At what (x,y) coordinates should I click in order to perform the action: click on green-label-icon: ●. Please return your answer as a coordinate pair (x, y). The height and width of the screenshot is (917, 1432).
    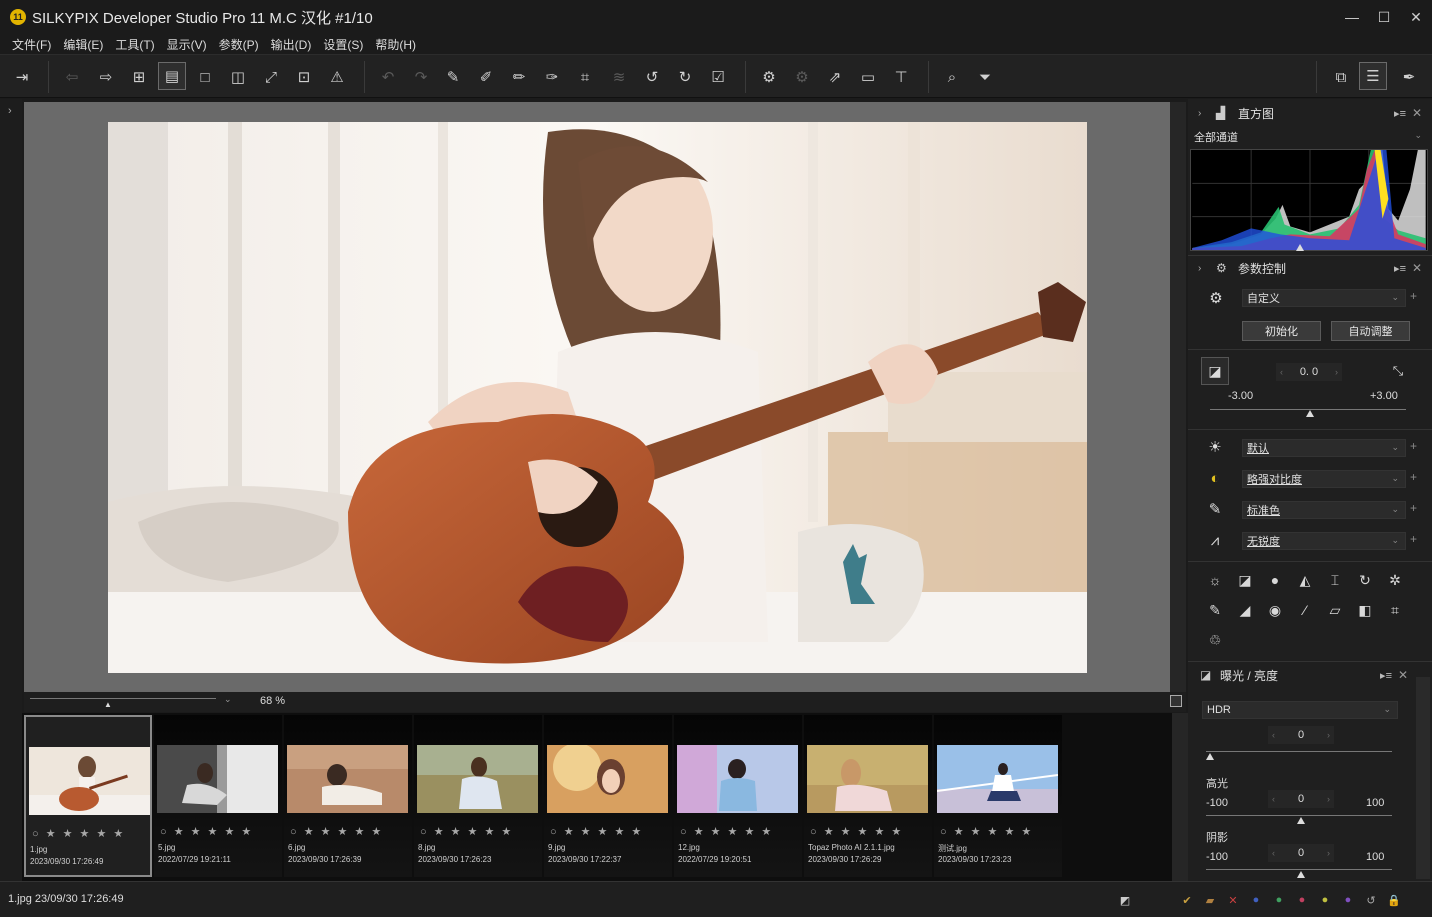
    Looking at the image, I should click on (1279, 900).